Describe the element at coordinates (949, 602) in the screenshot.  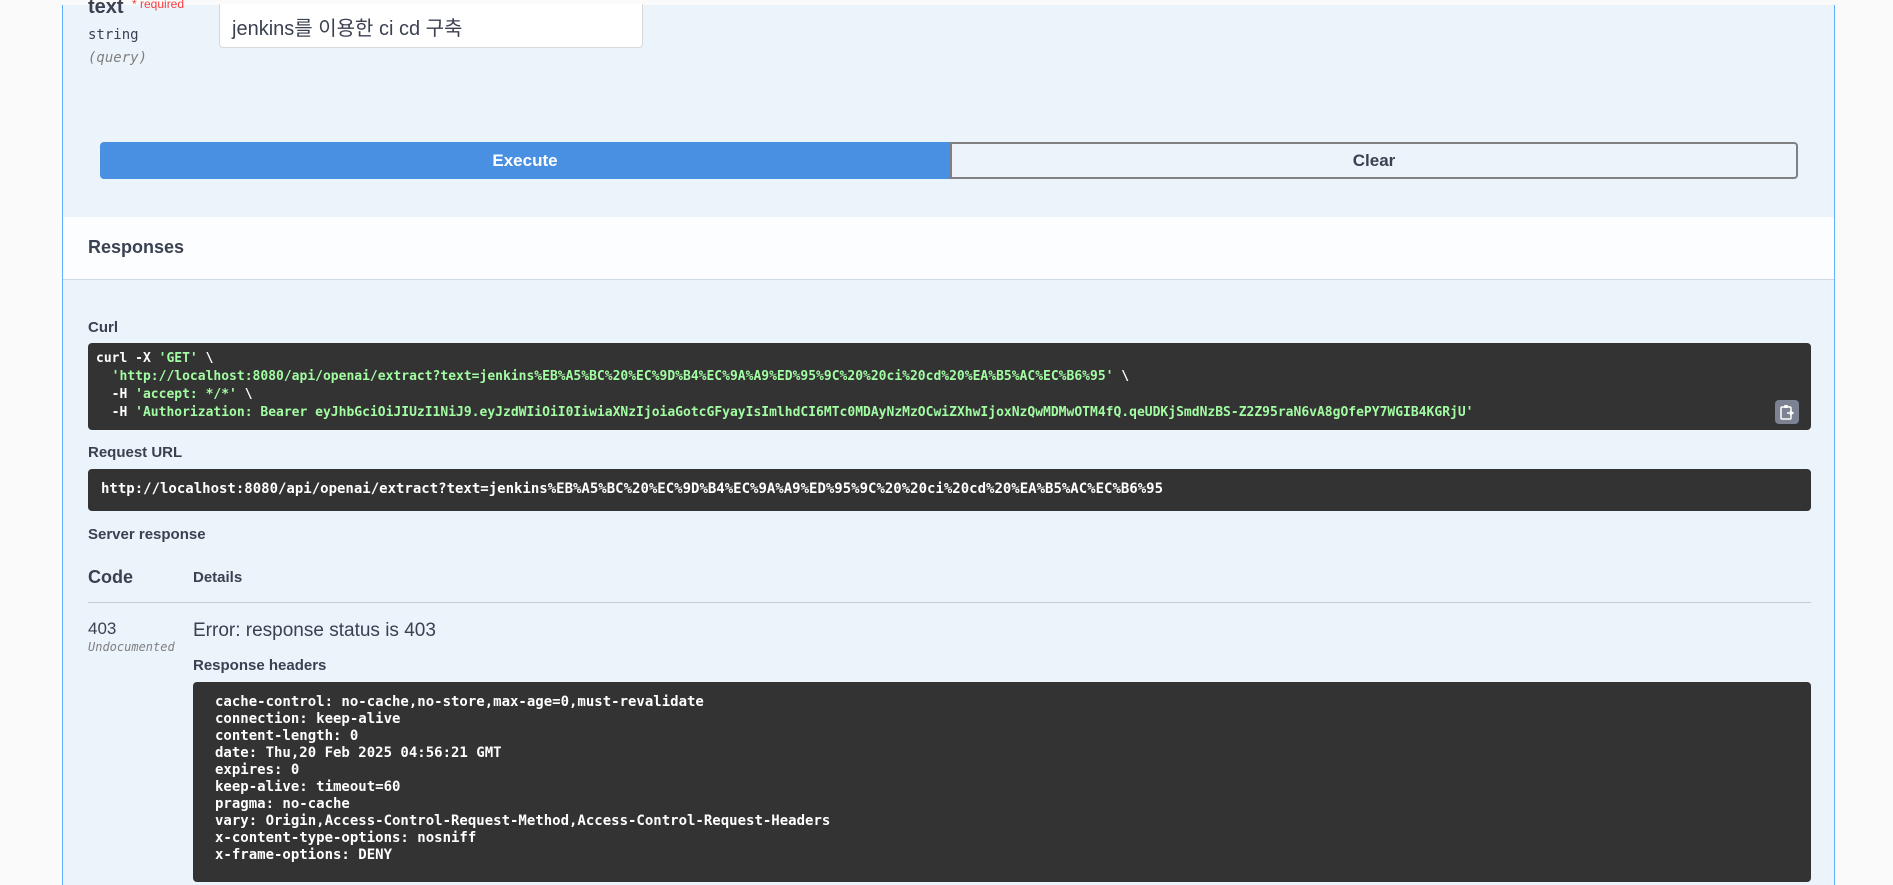
I see `table-divider` at that location.